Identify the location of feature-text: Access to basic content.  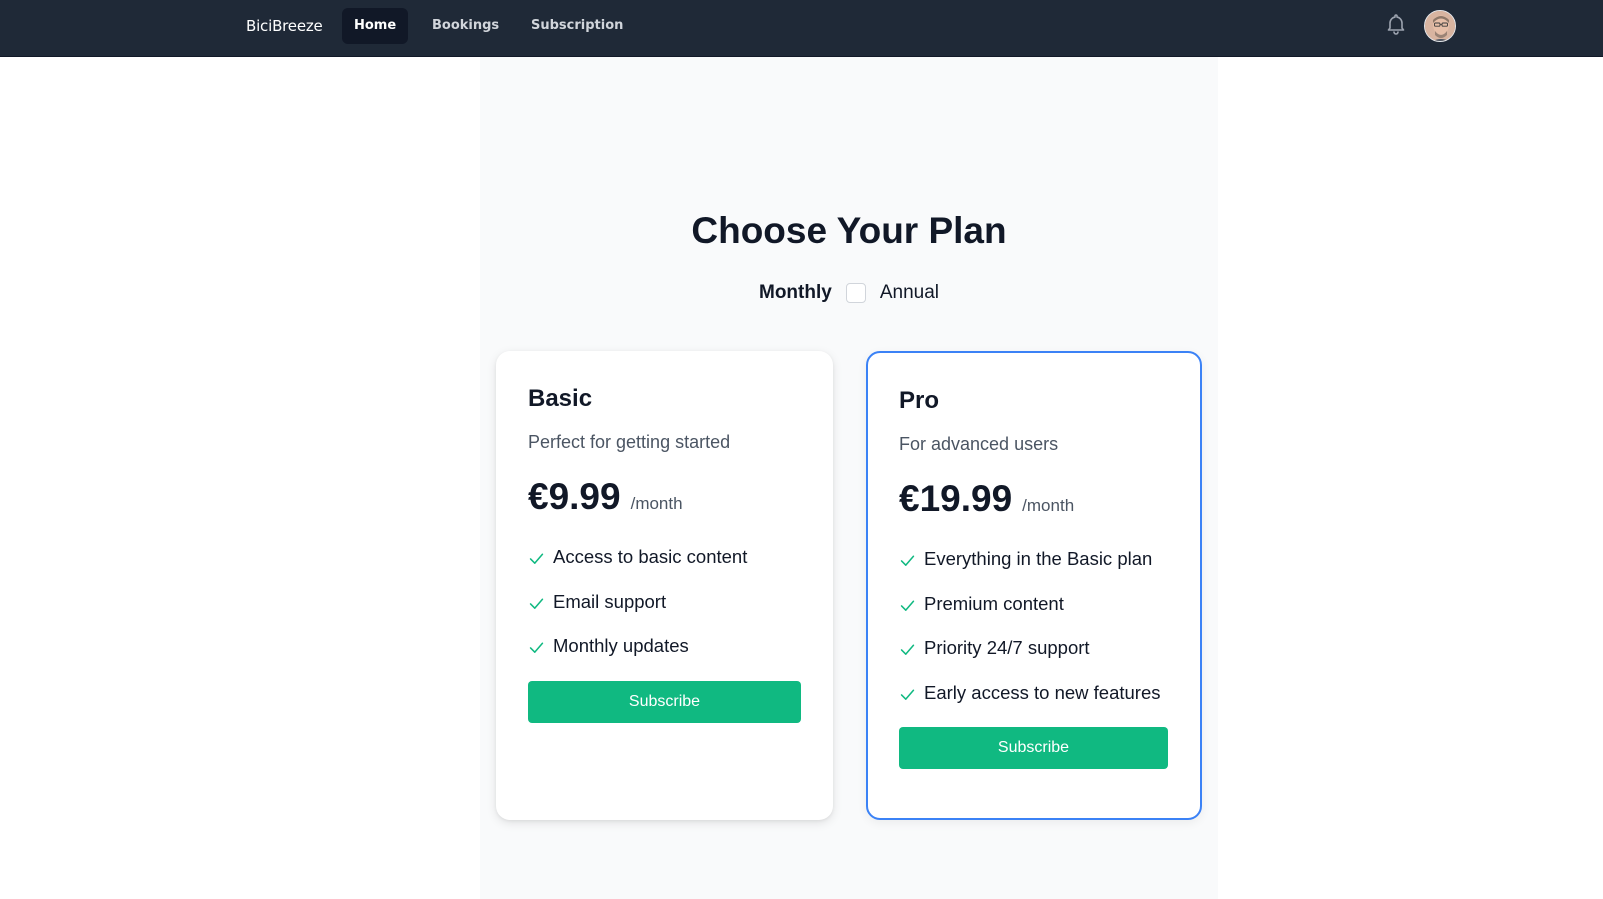
(650, 556).